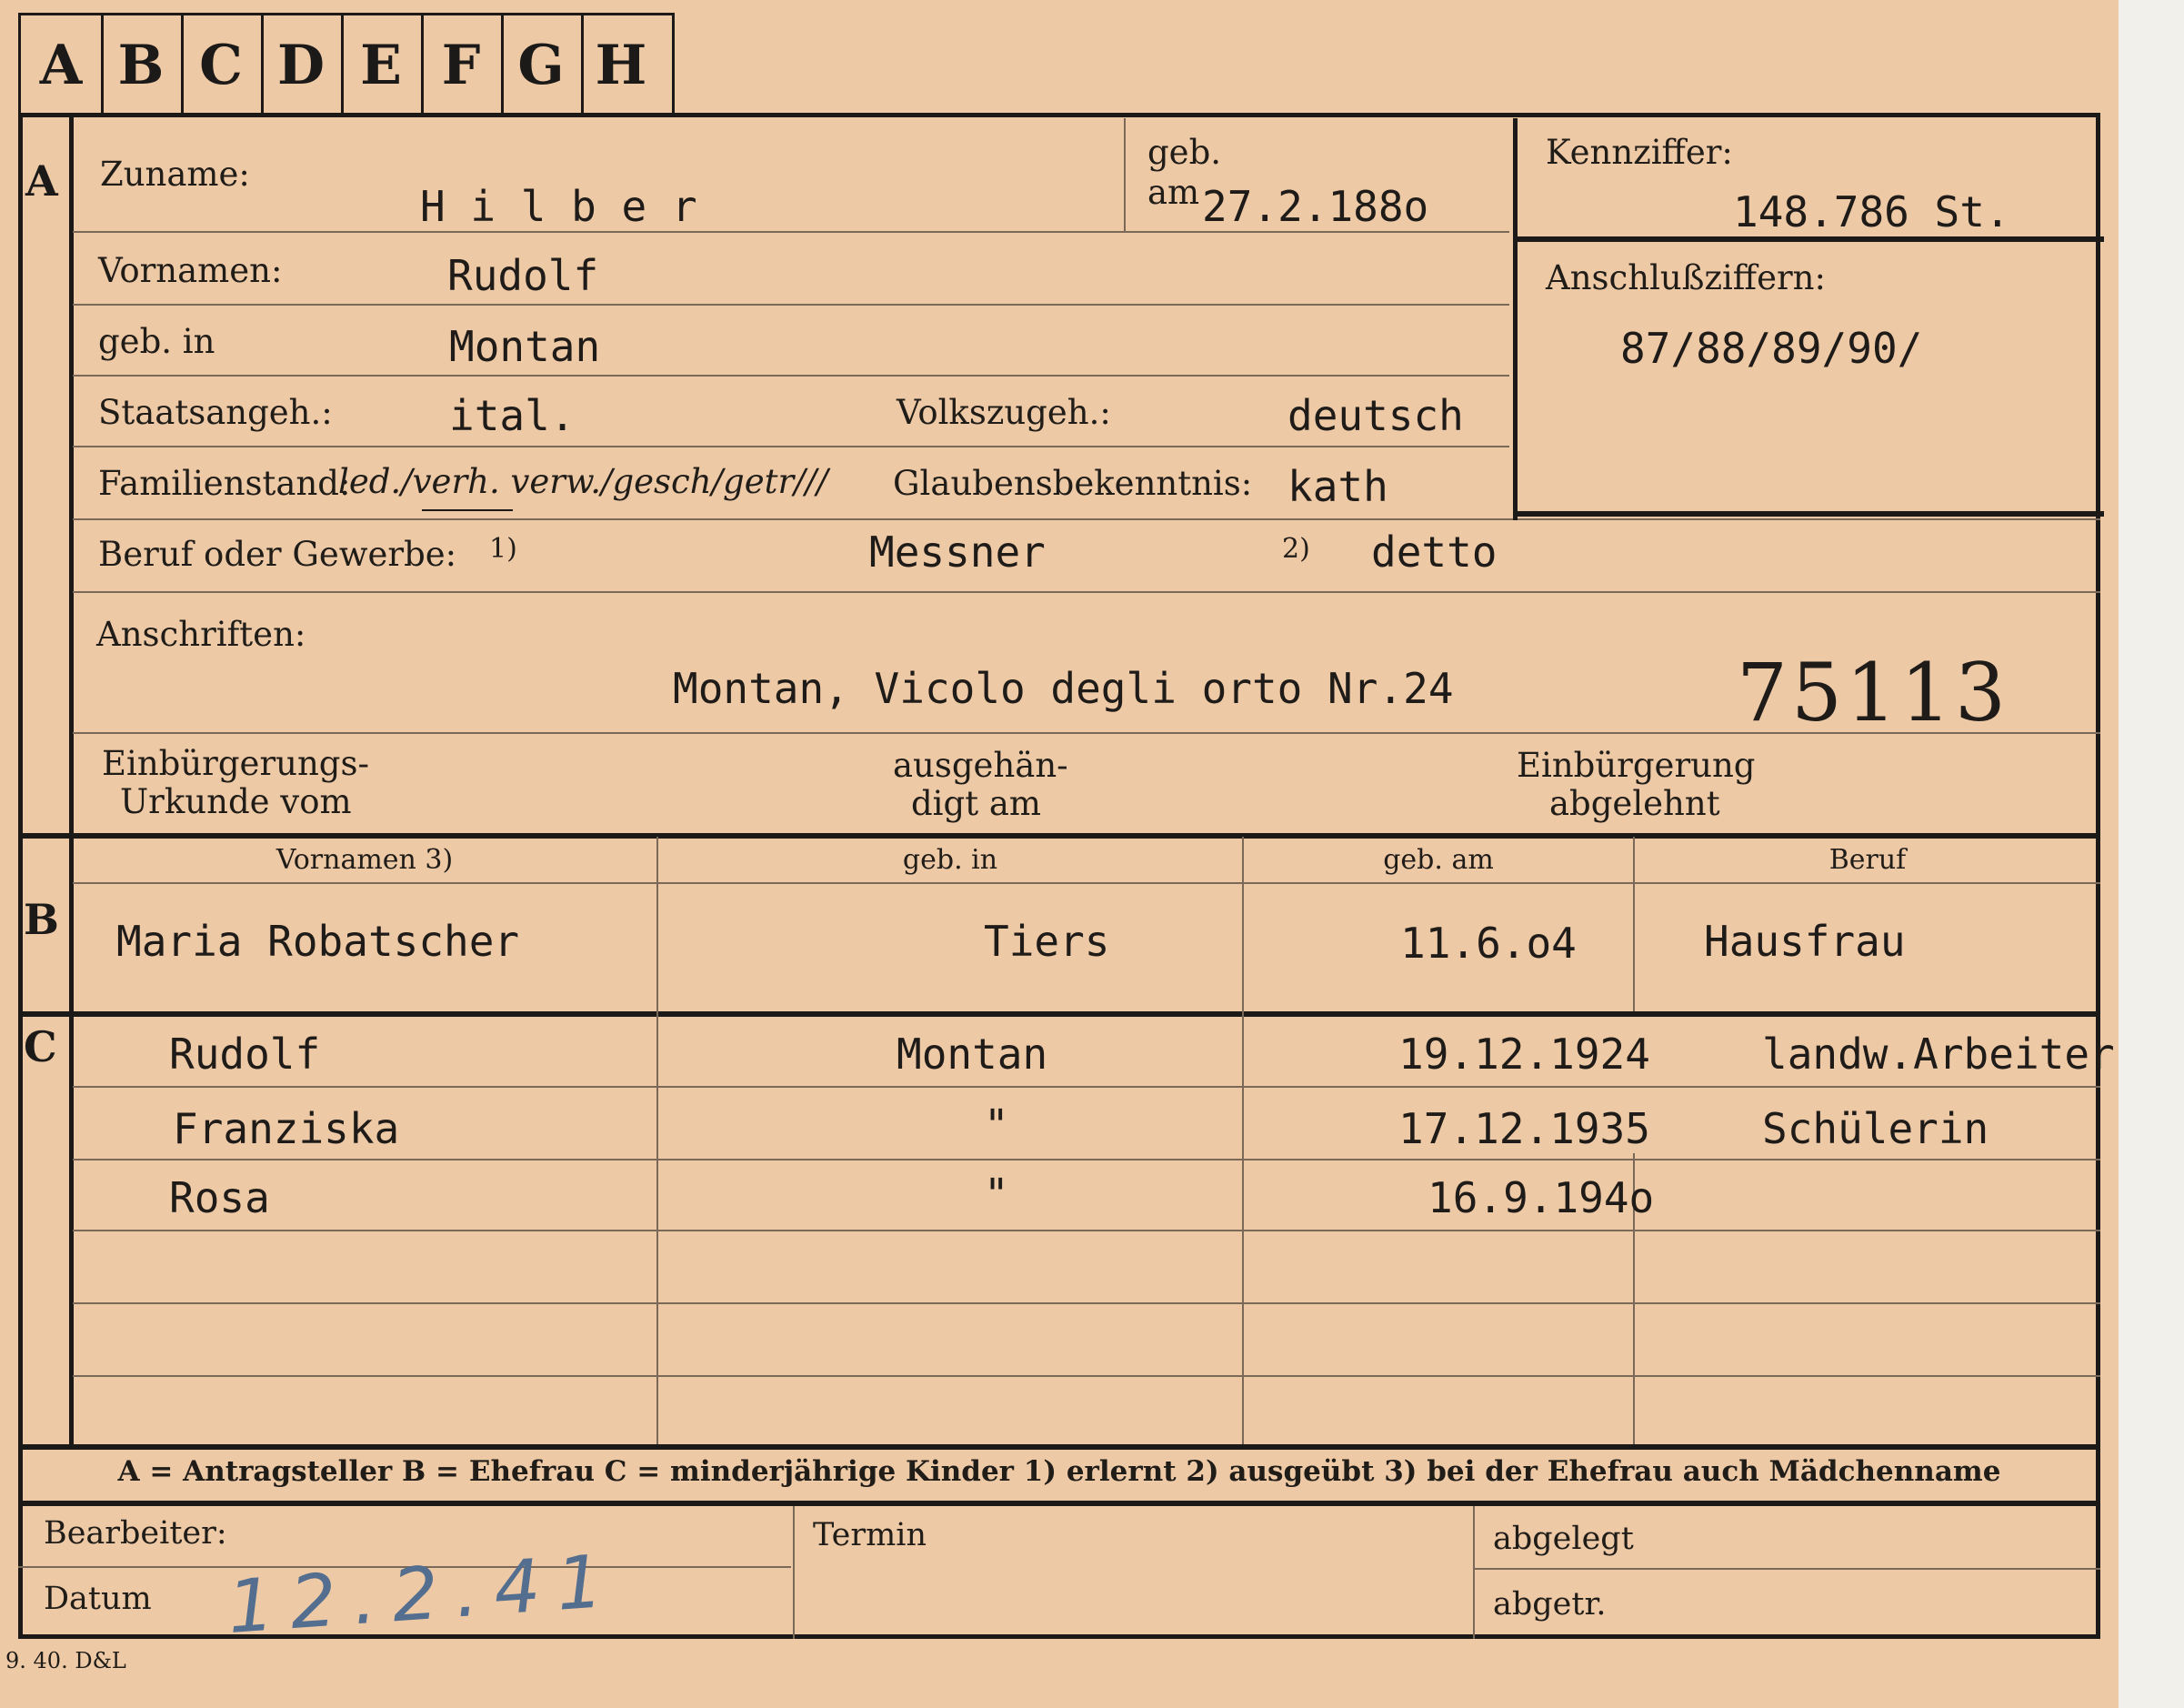 This screenshot has width=2184, height=1708. Describe the element at coordinates (467, 510) in the screenshot. I see `familienstand-underline` at that location.